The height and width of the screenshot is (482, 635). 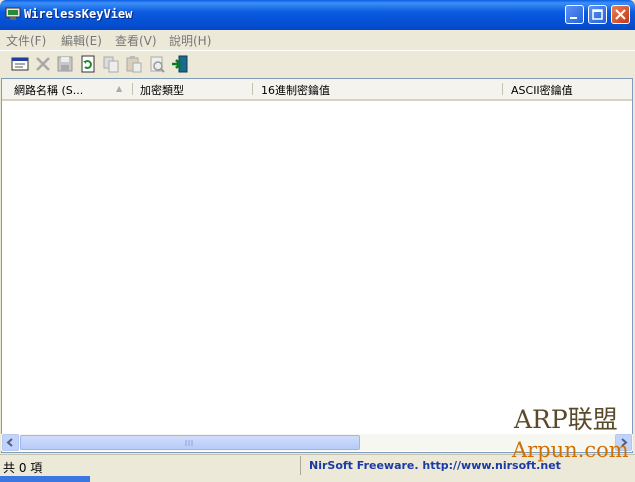 What do you see at coordinates (88, 64) in the screenshot?
I see `refresh-icon` at bounding box center [88, 64].